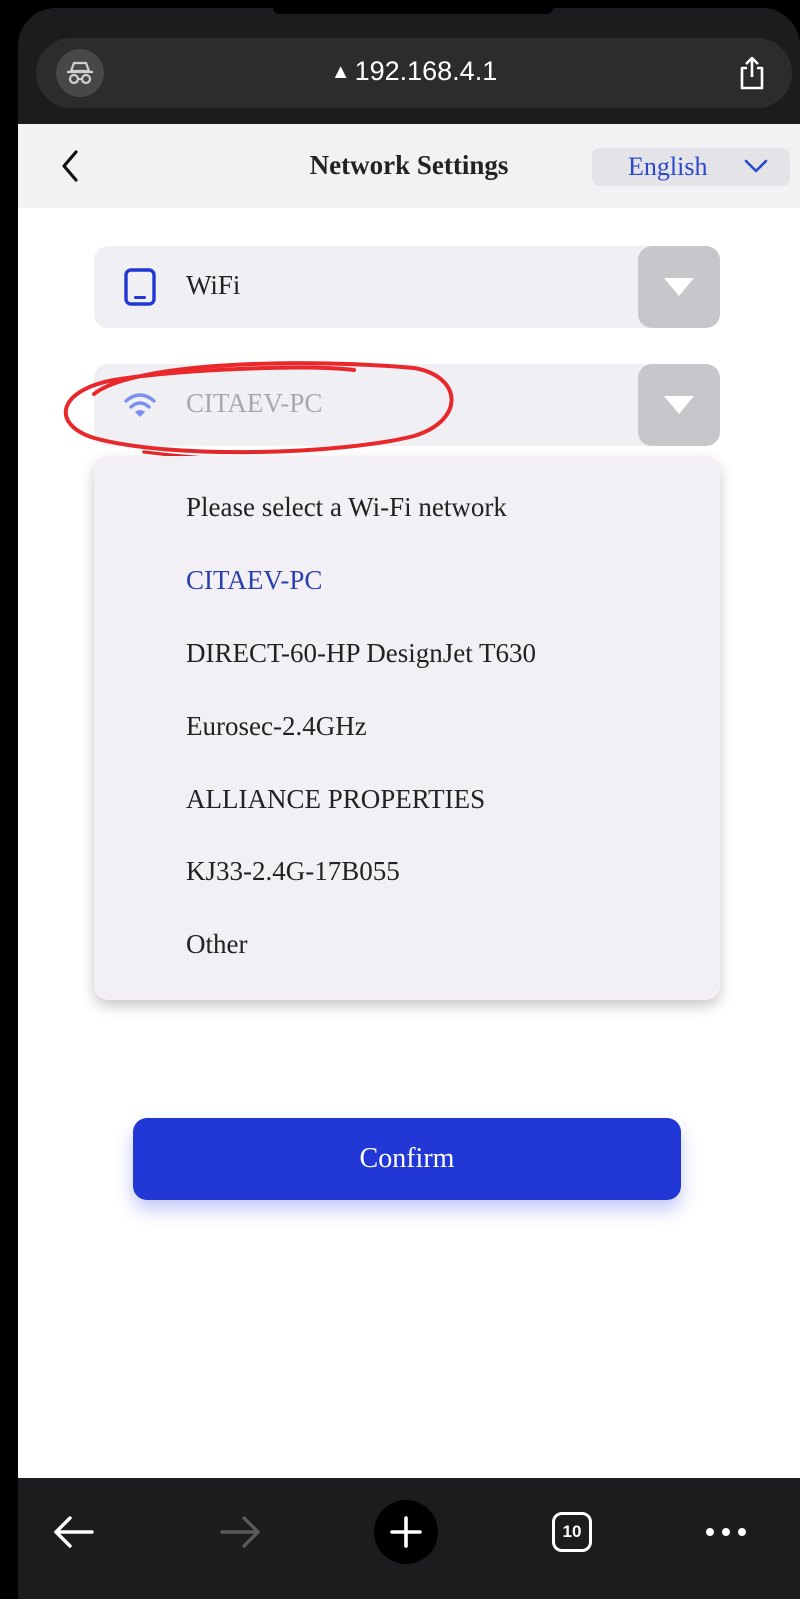 The width and height of the screenshot is (800, 1599). What do you see at coordinates (335, 799) in the screenshot?
I see `list-item: ALLIANCE PROPERTIES` at bounding box center [335, 799].